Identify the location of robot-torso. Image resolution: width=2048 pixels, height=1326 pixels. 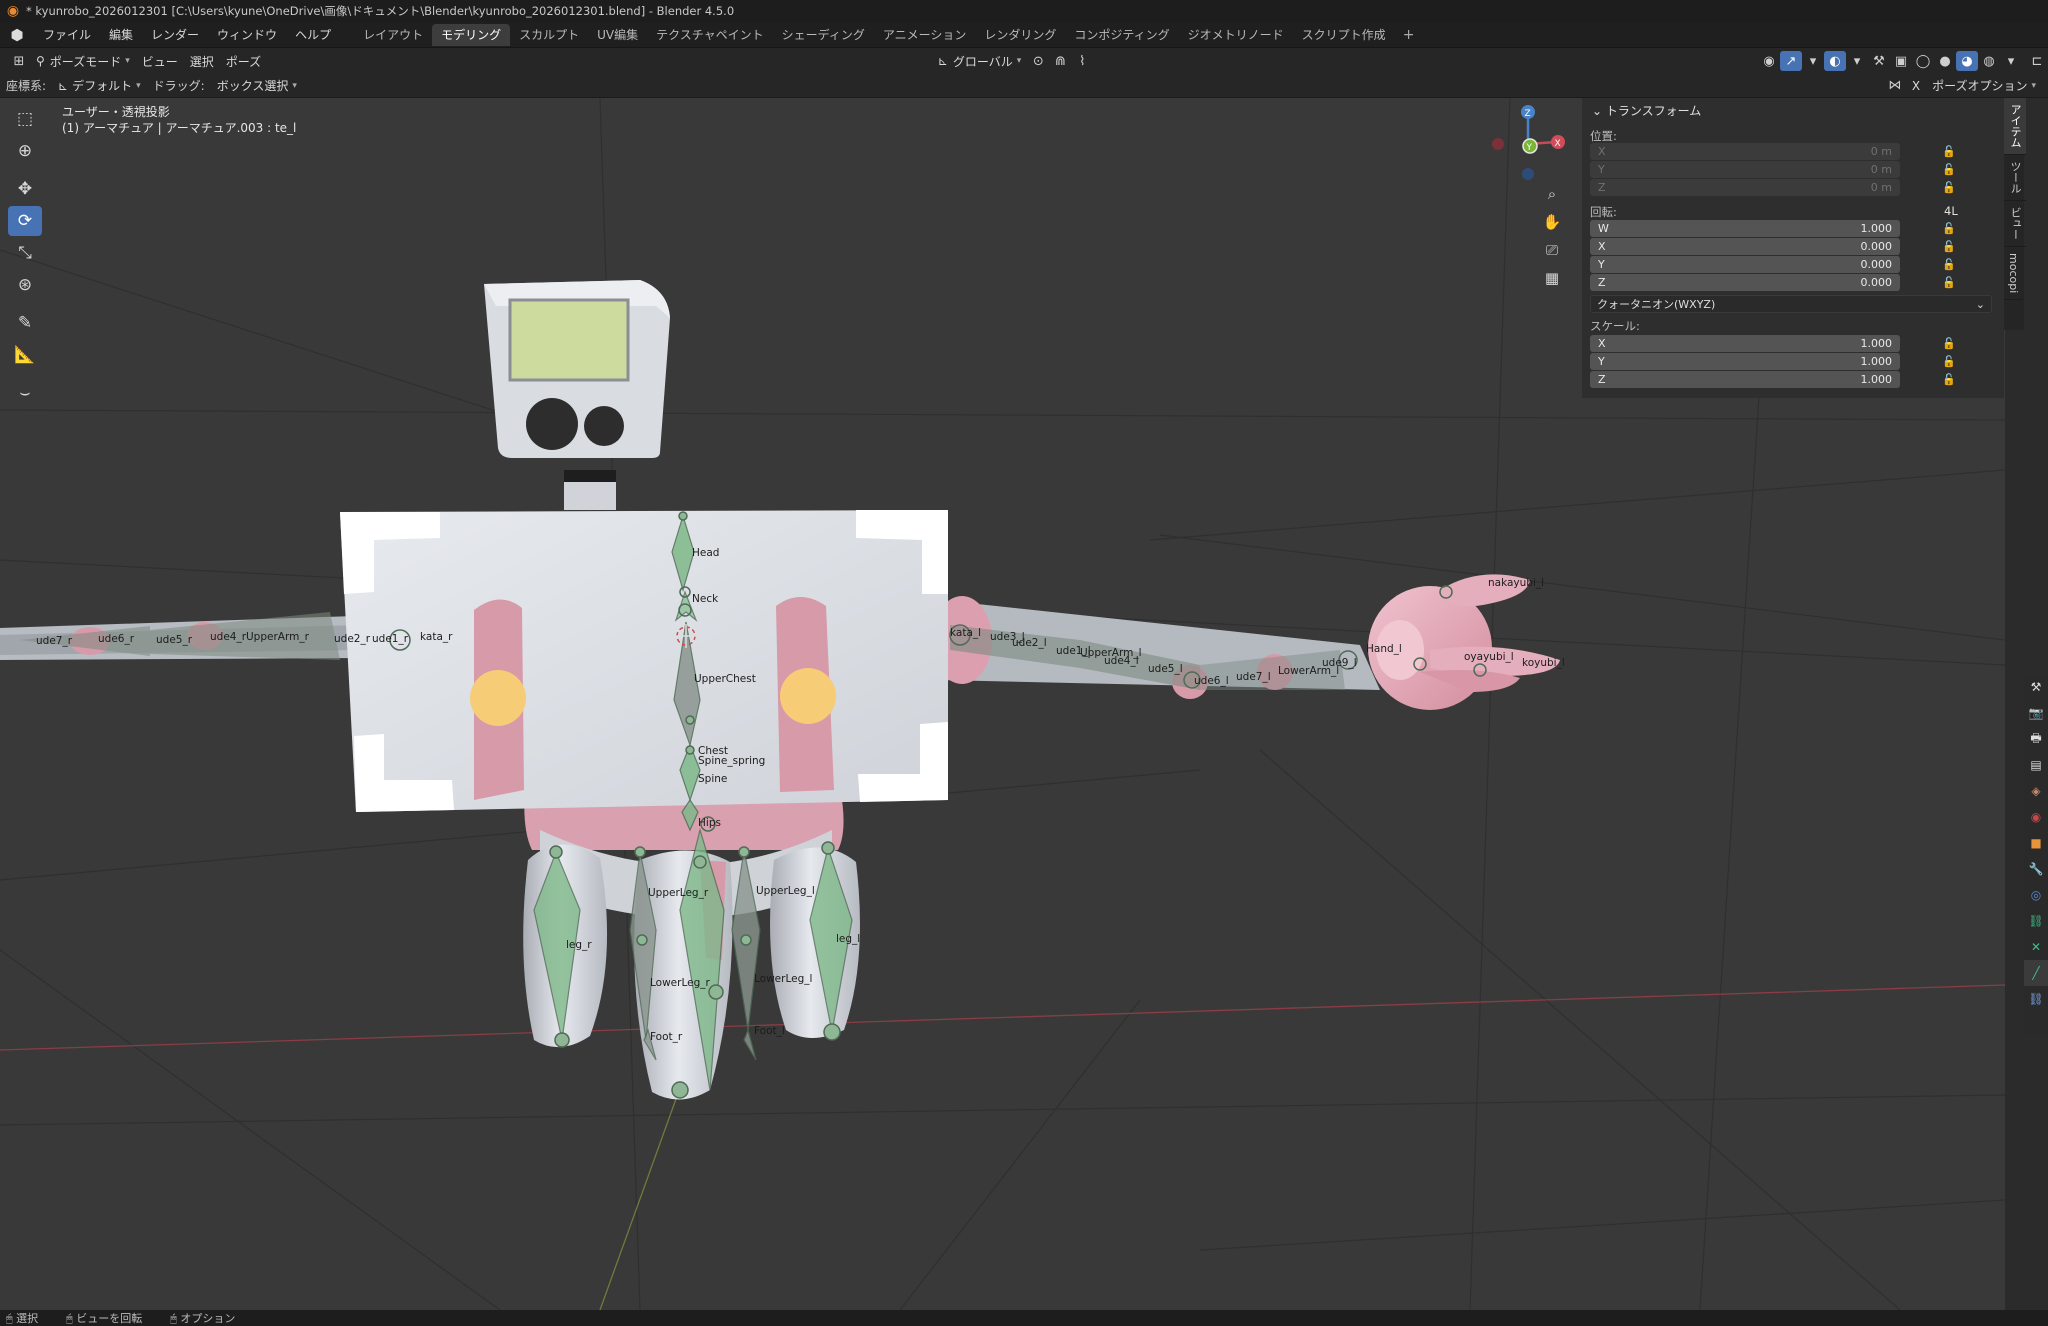
(644, 661).